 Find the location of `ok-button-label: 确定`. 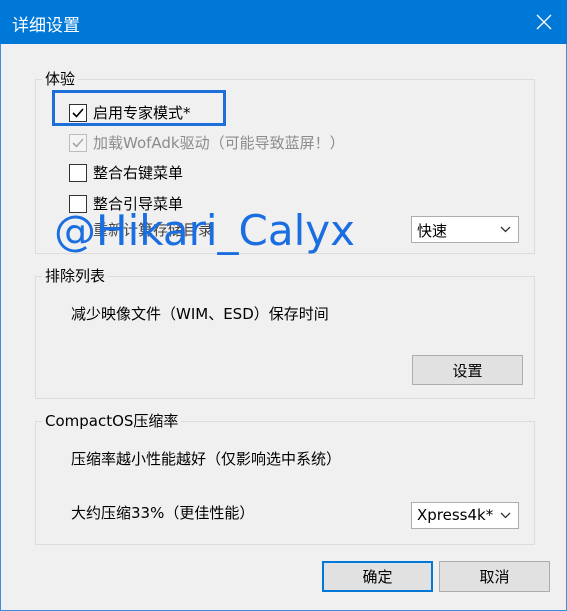

ok-button-label: 确定 is located at coordinates (377, 577).